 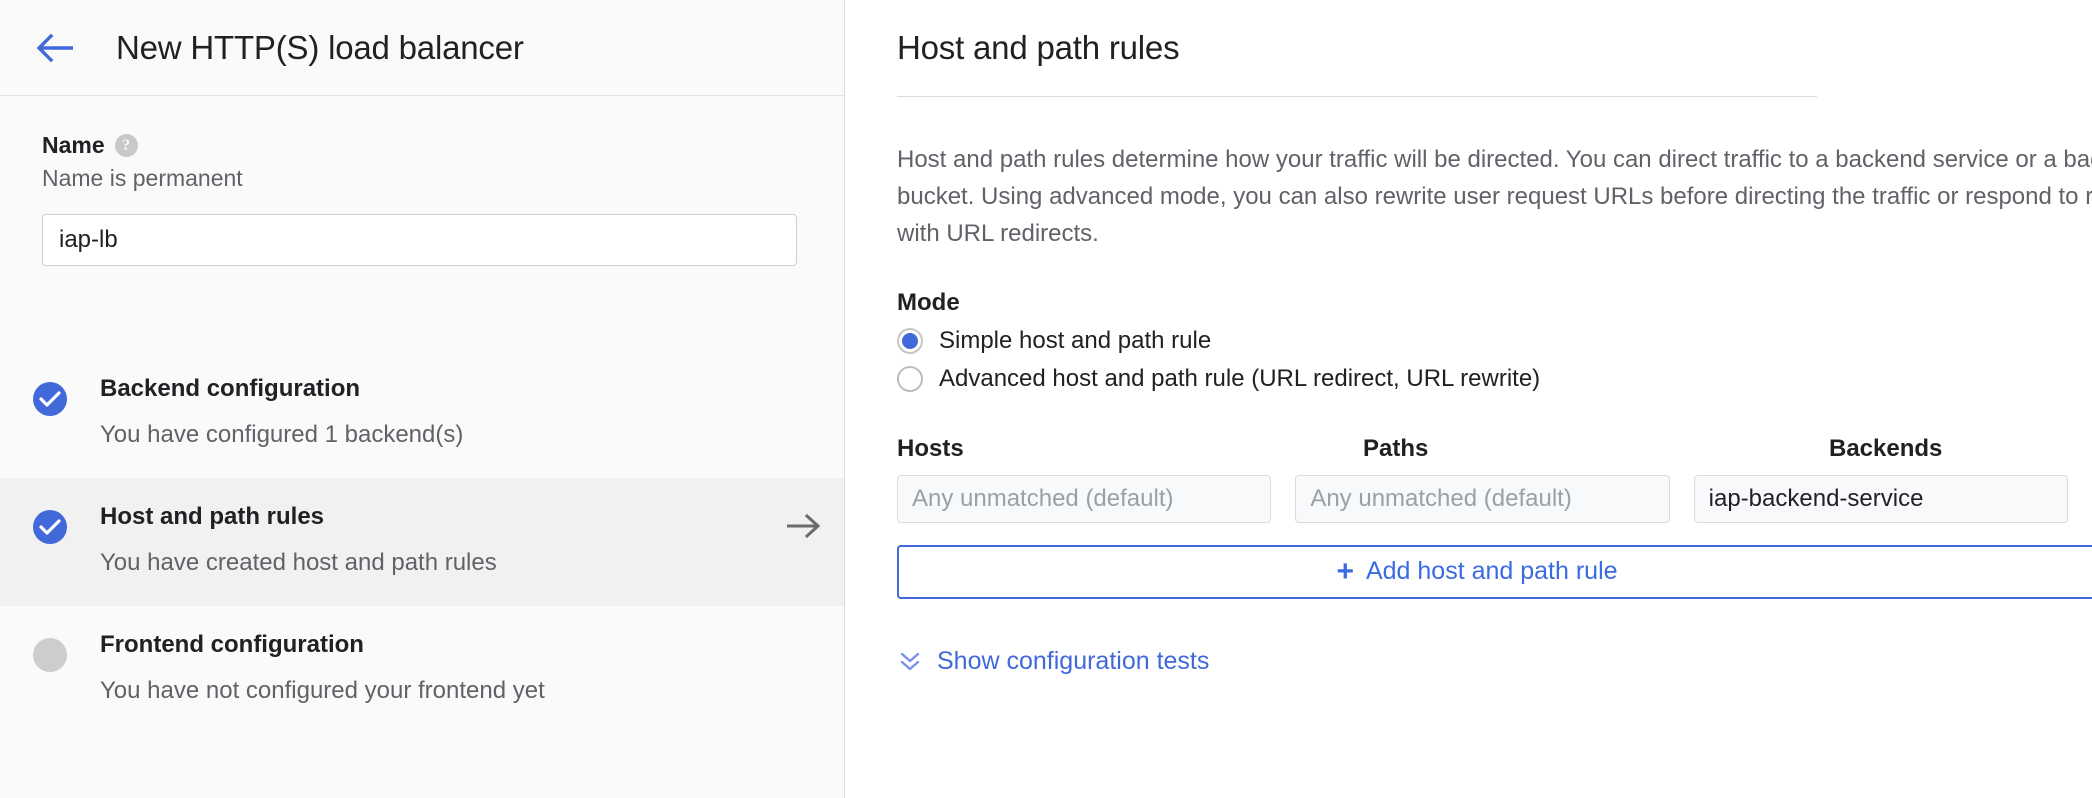 What do you see at coordinates (230, 388) in the screenshot?
I see `step-title: Backend configuration` at bounding box center [230, 388].